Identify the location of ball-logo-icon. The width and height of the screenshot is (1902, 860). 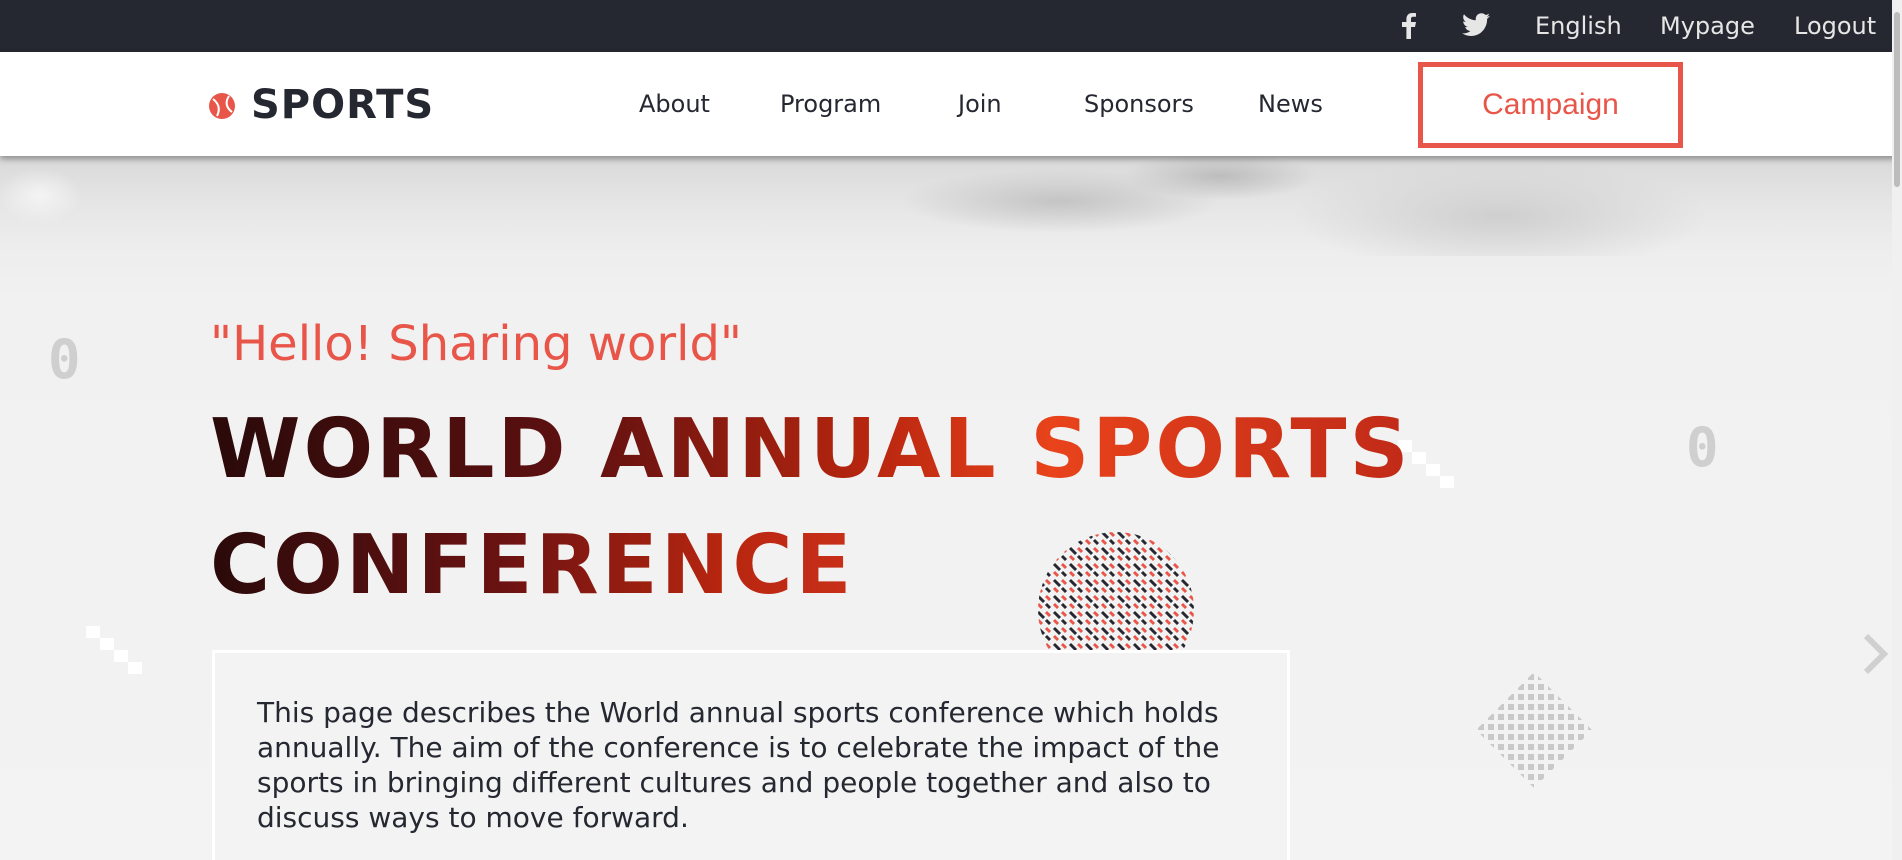
(222, 106).